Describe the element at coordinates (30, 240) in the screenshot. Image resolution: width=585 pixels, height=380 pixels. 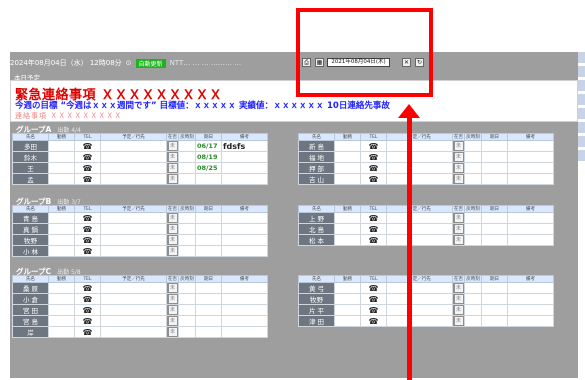
I see `member-name: 牧野` at that location.